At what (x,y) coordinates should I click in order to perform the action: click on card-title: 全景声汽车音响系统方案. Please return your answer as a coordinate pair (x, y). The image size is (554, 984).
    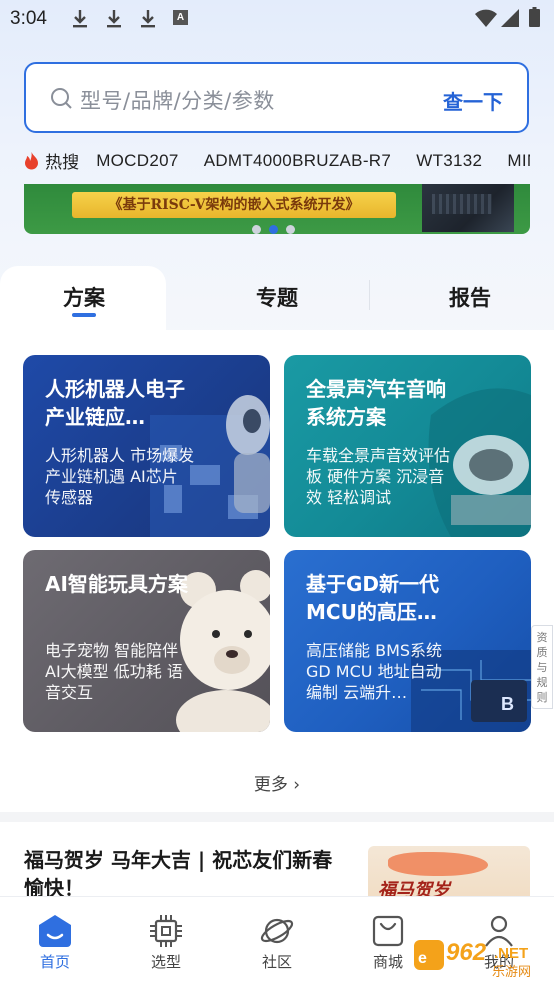
    Looking at the image, I should click on (376, 403).